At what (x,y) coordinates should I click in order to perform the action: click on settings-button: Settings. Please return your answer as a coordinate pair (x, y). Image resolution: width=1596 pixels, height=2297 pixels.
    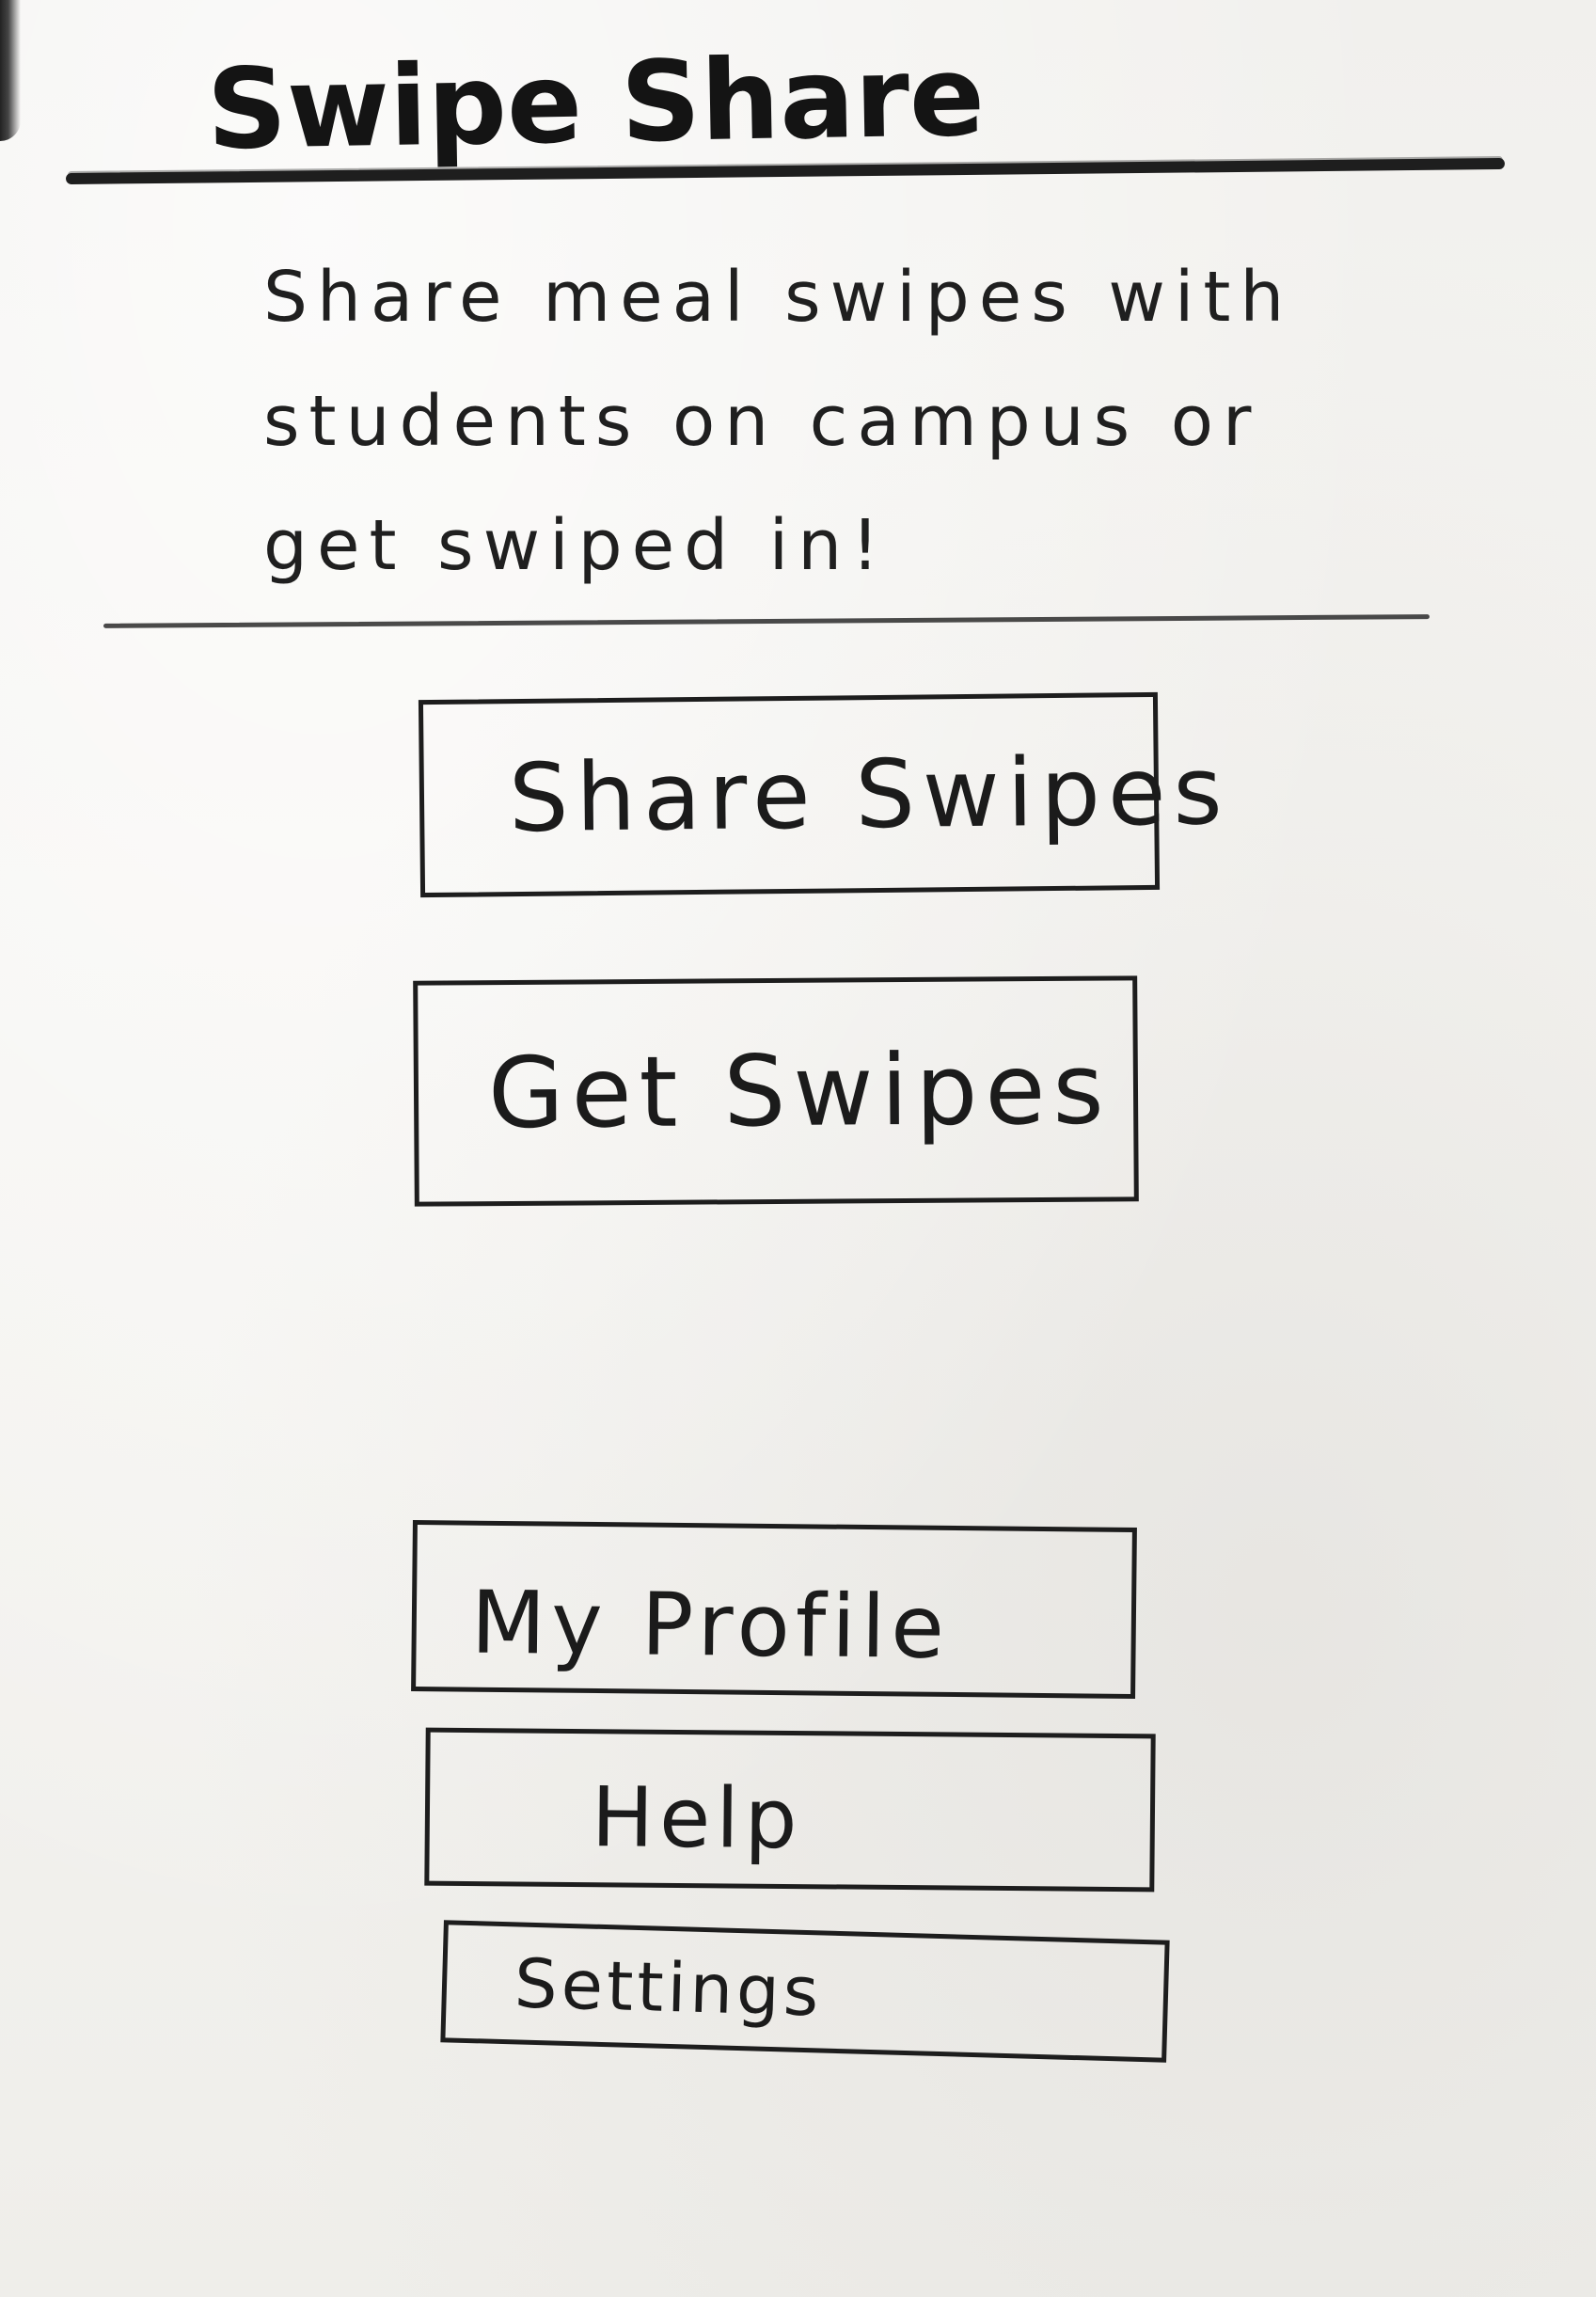
    Looking at the image, I should click on (805, 1991).